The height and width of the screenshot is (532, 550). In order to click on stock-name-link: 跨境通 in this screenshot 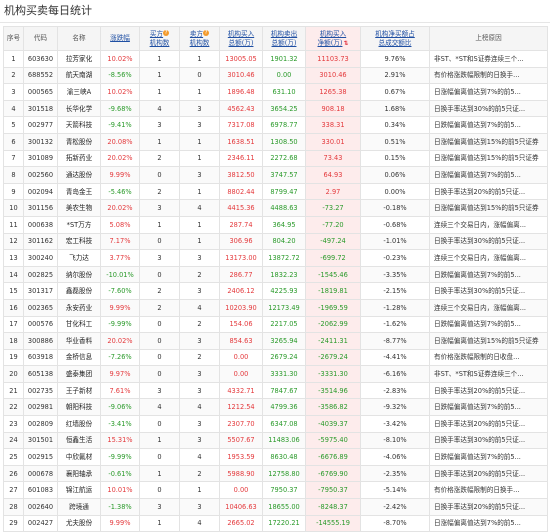, I will do `click(79, 507)`.